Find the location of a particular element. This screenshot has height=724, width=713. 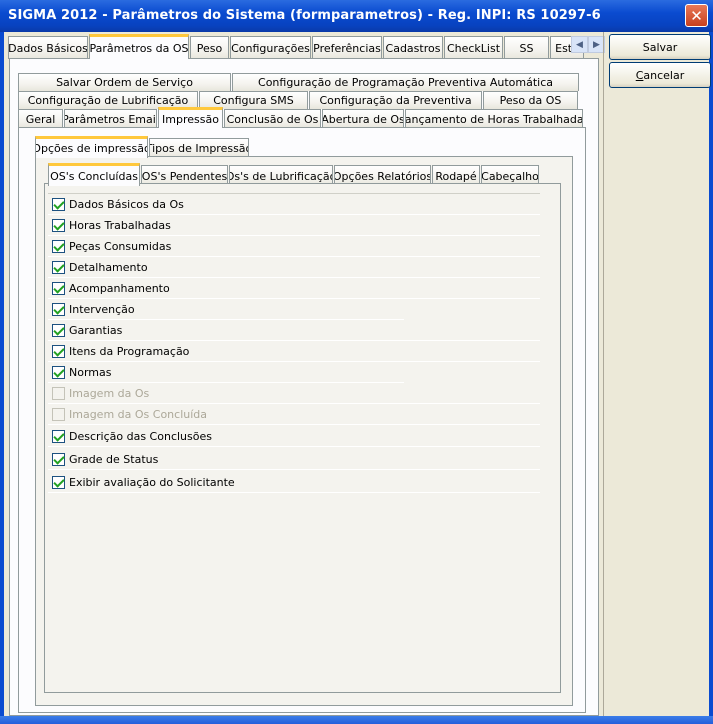

sub-tab-row3-4: Abertura de Os is located at coordinates (363, 118).